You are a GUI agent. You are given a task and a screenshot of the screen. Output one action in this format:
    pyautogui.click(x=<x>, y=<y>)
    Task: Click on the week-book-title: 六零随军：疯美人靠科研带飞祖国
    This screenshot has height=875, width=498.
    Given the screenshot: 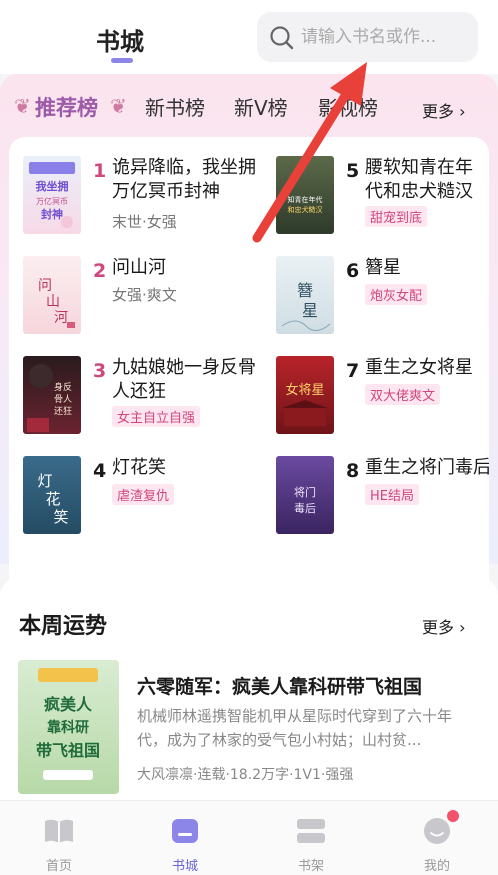 What is the action you would take?
    pyautogui.click(x=279, y=685)
    